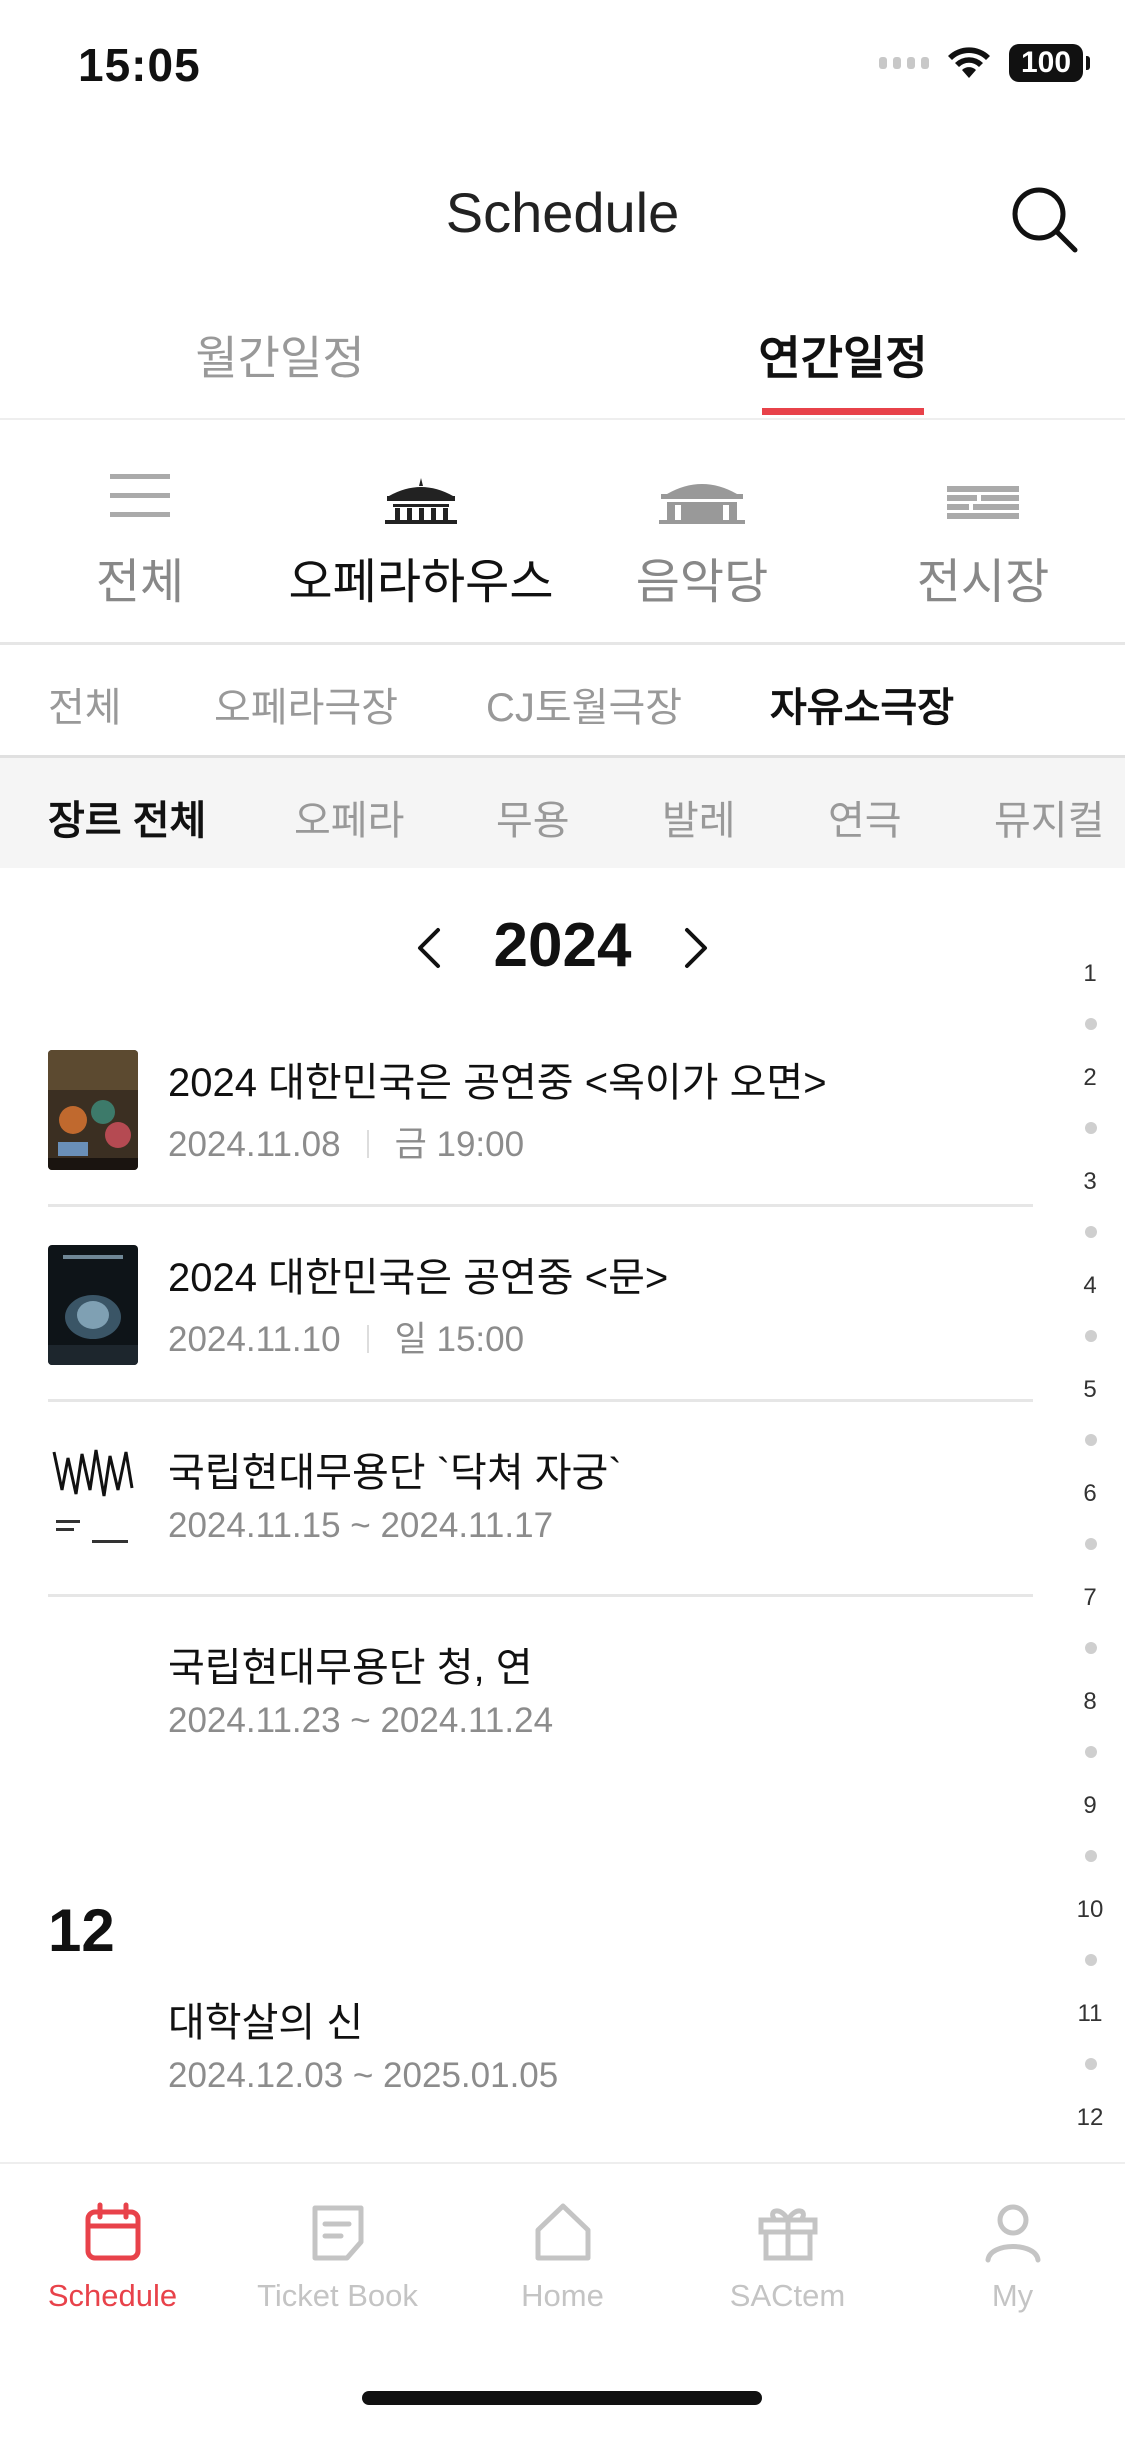  I want to click on search-icon, so click(1045, 220).